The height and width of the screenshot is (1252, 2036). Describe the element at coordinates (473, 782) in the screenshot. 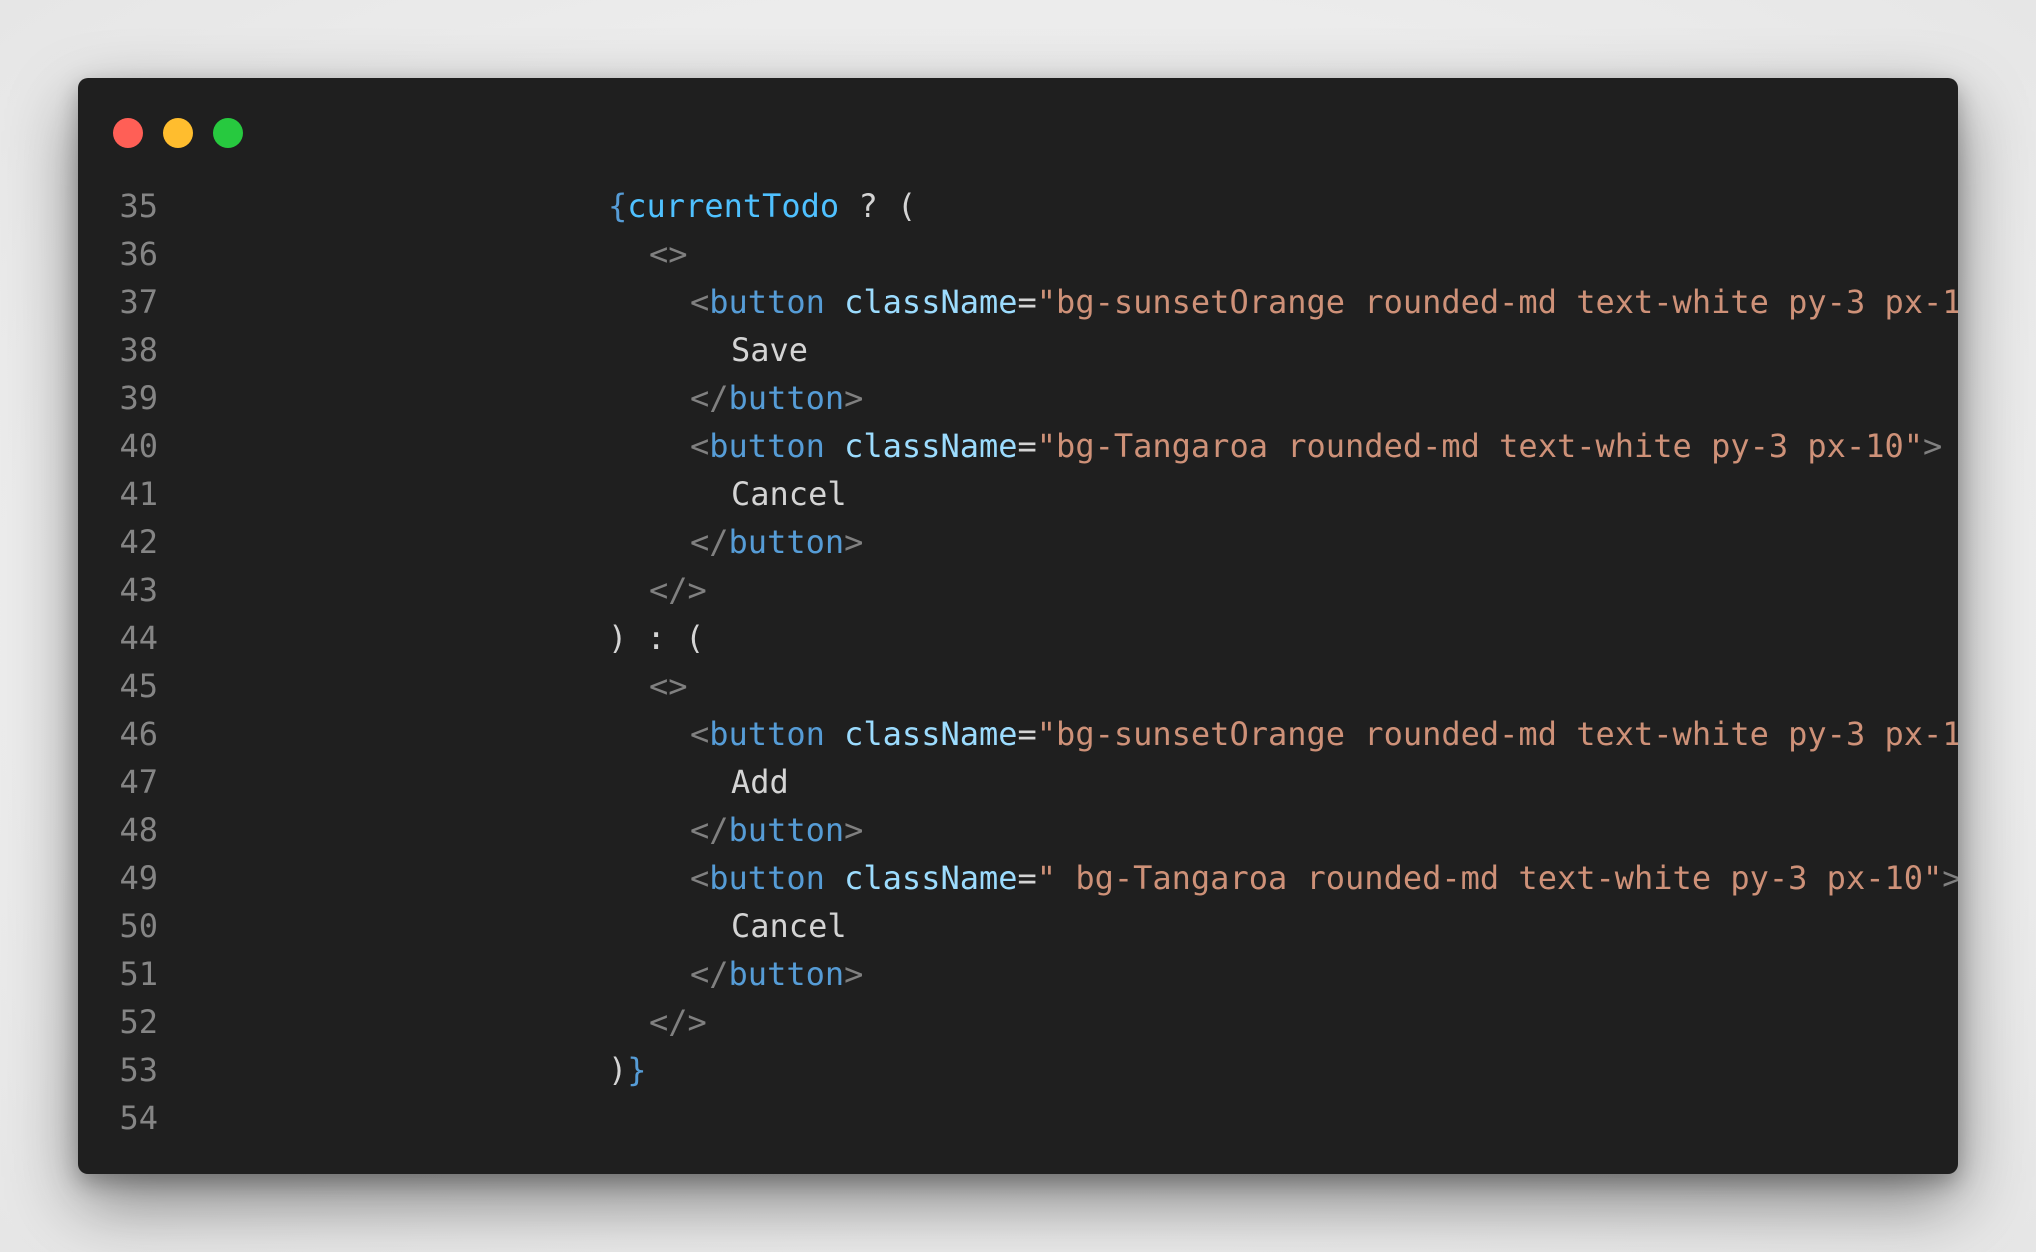

I see `line-content: Add` at that location.